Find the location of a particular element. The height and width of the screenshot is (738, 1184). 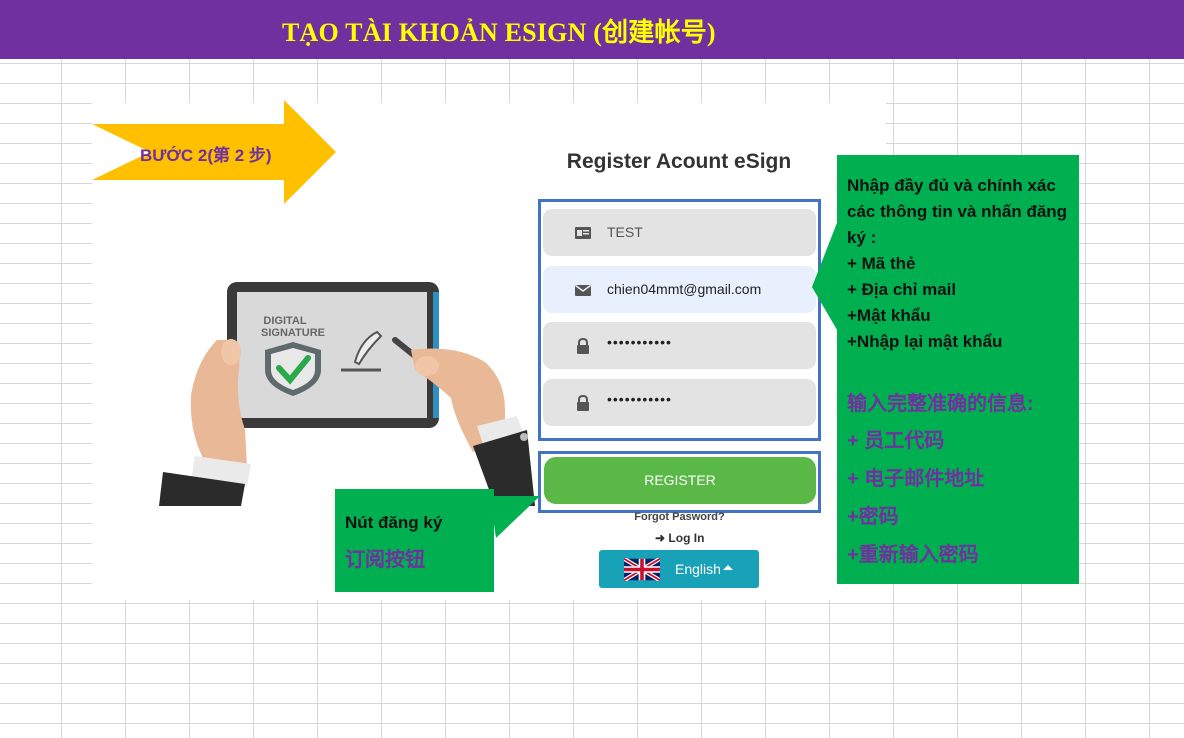

uk-flag-icon is located at coordinates (642, 569).